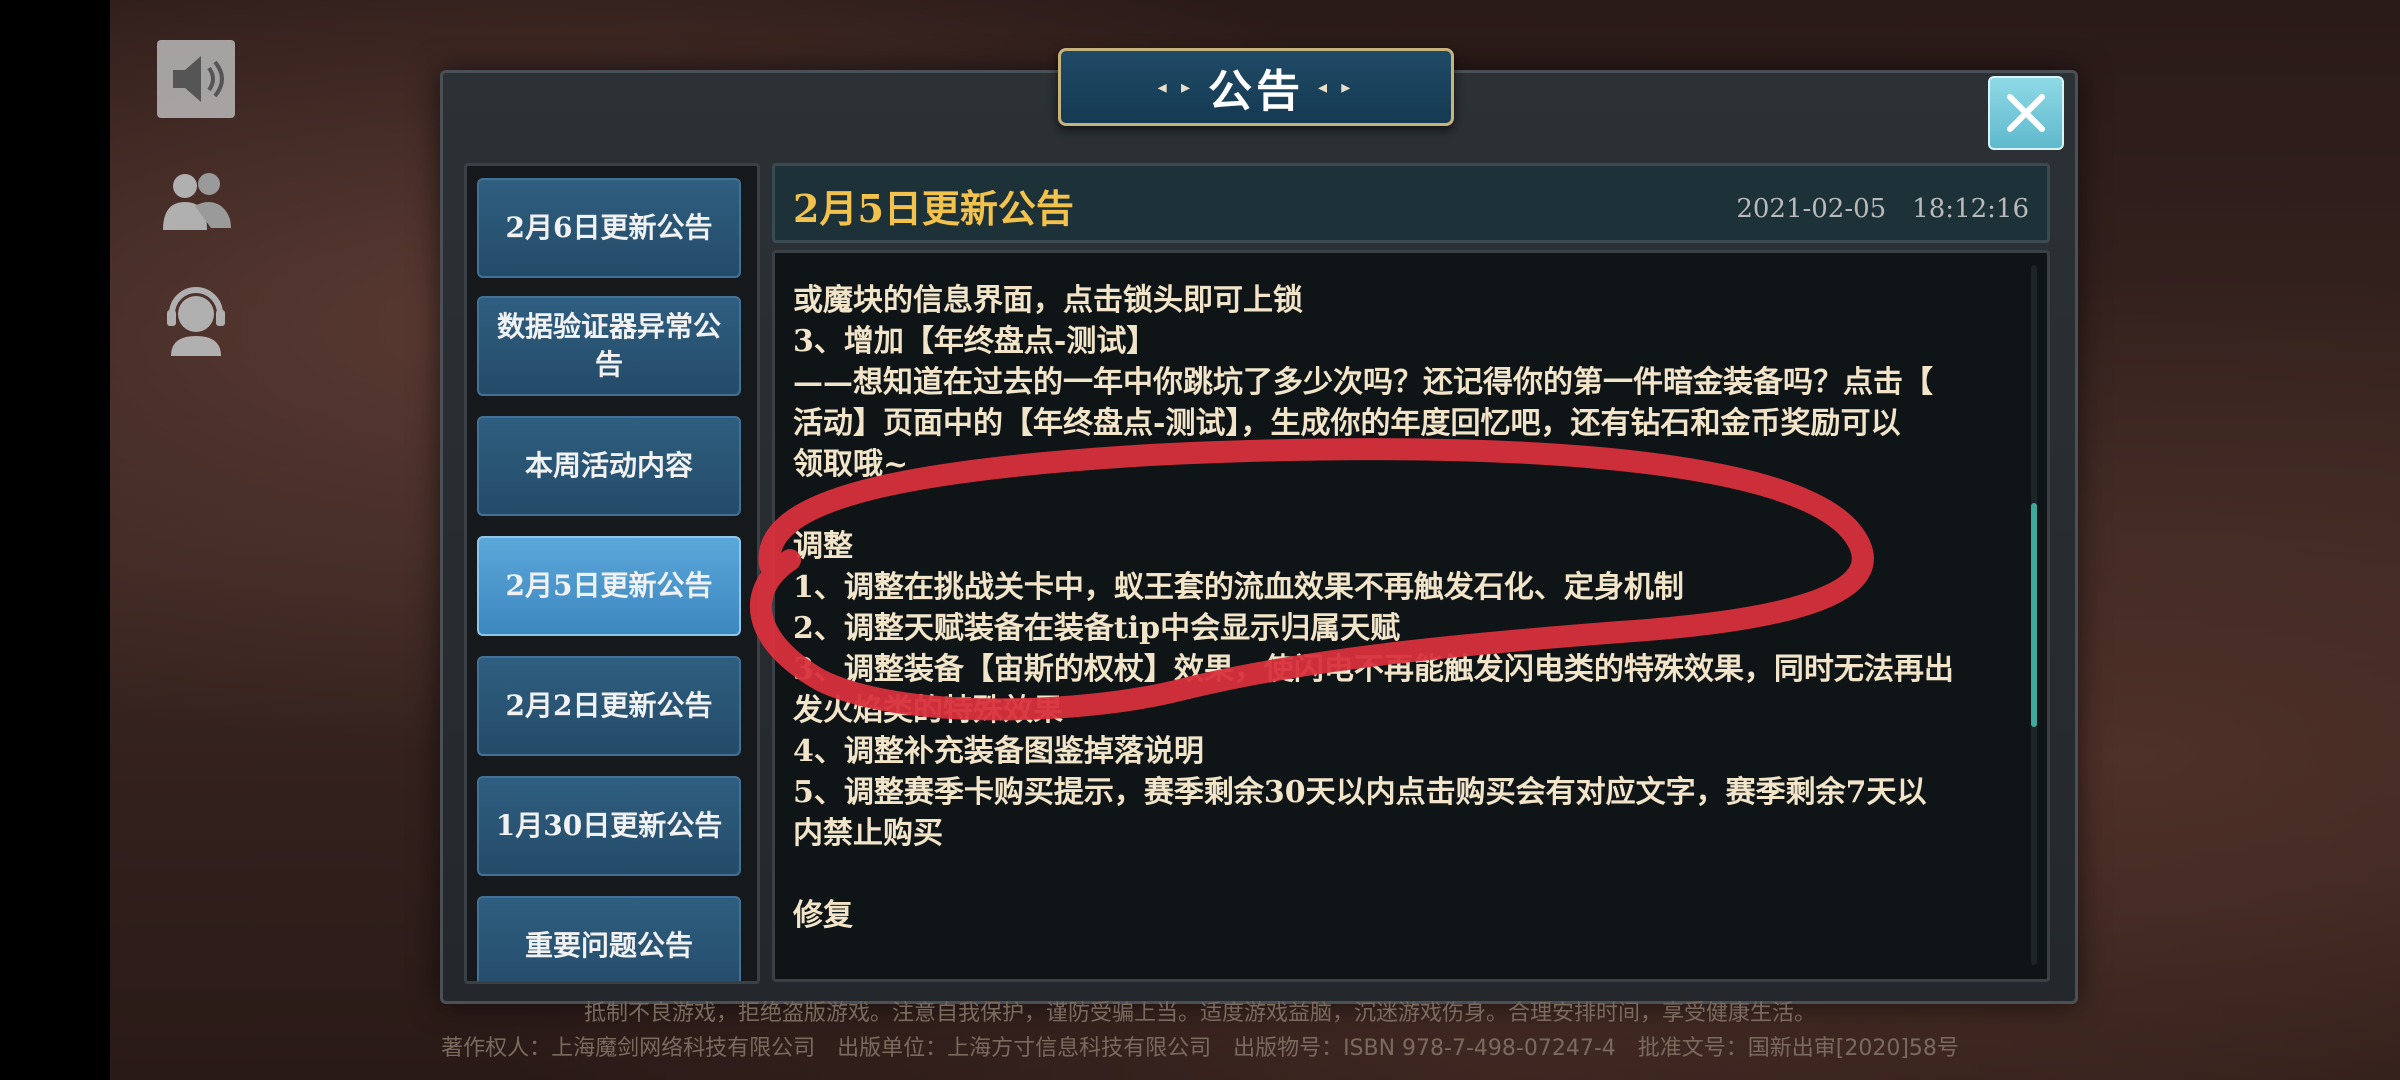 This screenshot has height=1080, width=2400. I want to click on tab-label: 数据验证器异常公告, so click(608, 345).